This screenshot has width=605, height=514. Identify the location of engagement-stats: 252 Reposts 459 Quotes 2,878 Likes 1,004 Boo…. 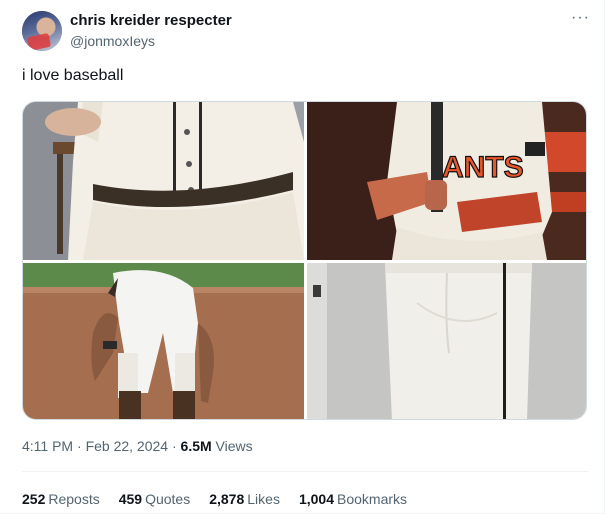
(214, 499).